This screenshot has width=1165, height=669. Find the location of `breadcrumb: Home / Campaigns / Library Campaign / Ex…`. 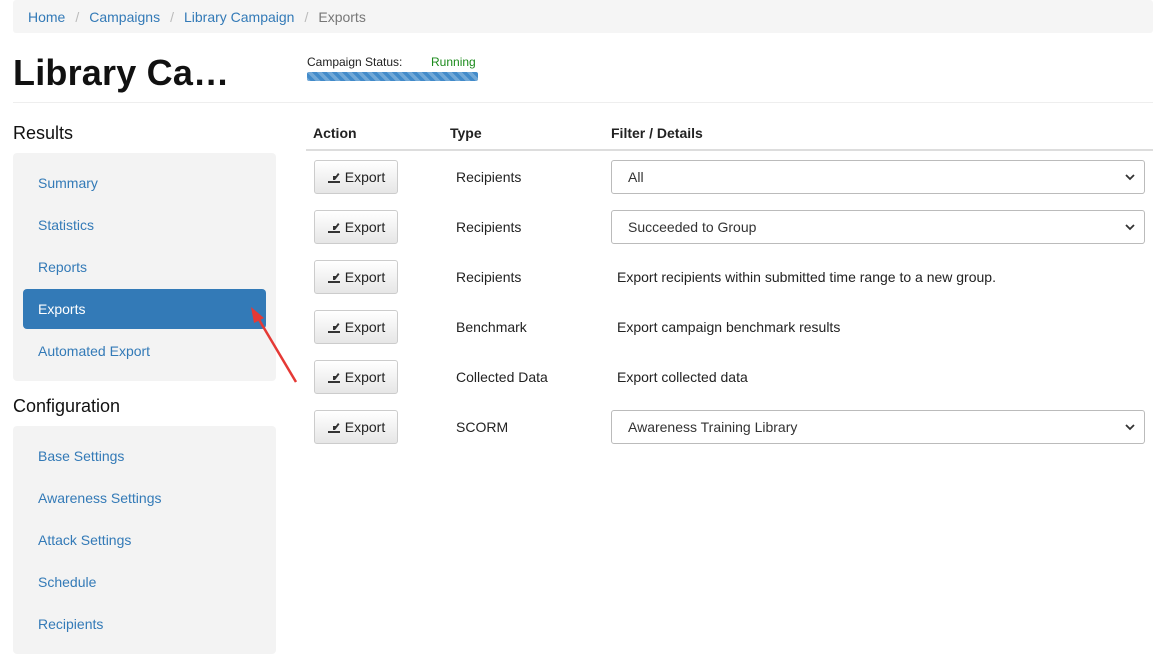

breadcrumb: Home / Campaigns / Library Campaign / Ex… is located at coordinates (583, 16).